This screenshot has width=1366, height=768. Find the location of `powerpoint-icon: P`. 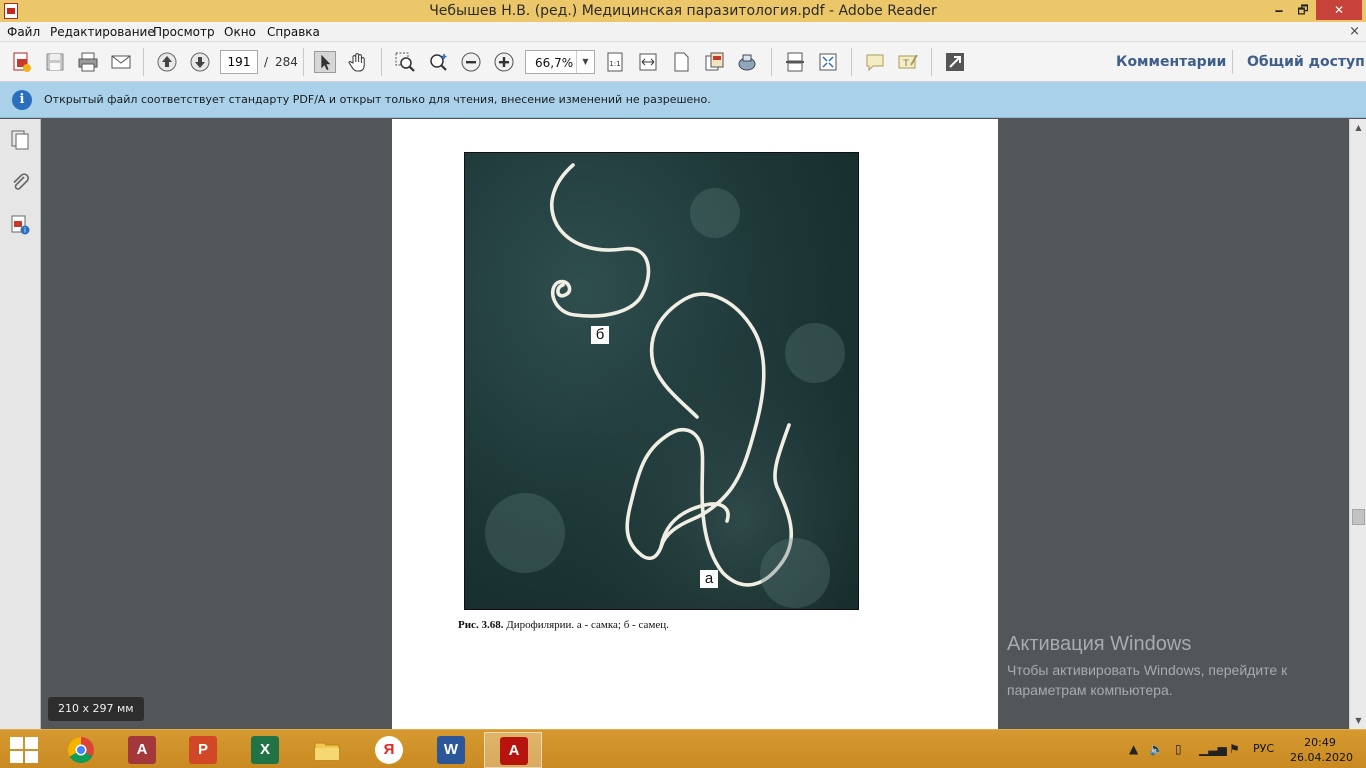

powerpoint-icon: P is located at coordinates (203, 750).